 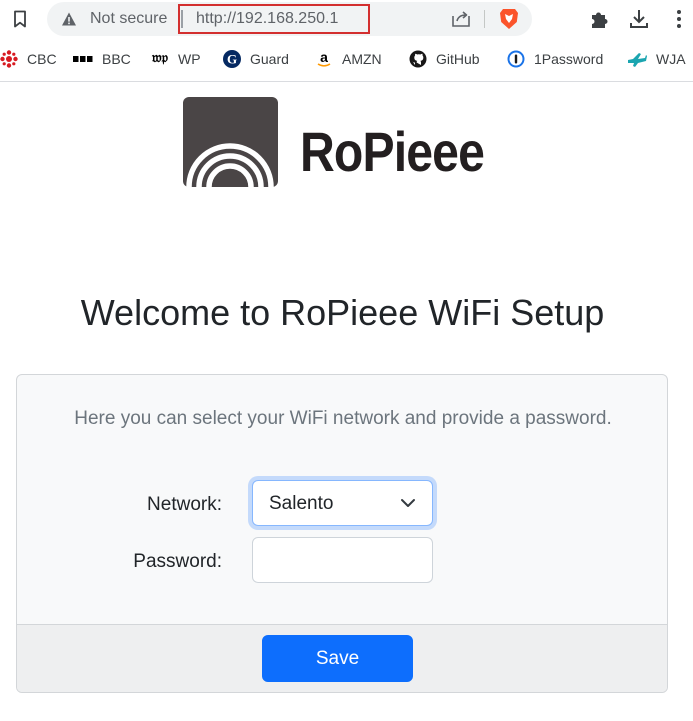 I want to click on bookmark-guard: G Guard, so click(x=256, y=59).